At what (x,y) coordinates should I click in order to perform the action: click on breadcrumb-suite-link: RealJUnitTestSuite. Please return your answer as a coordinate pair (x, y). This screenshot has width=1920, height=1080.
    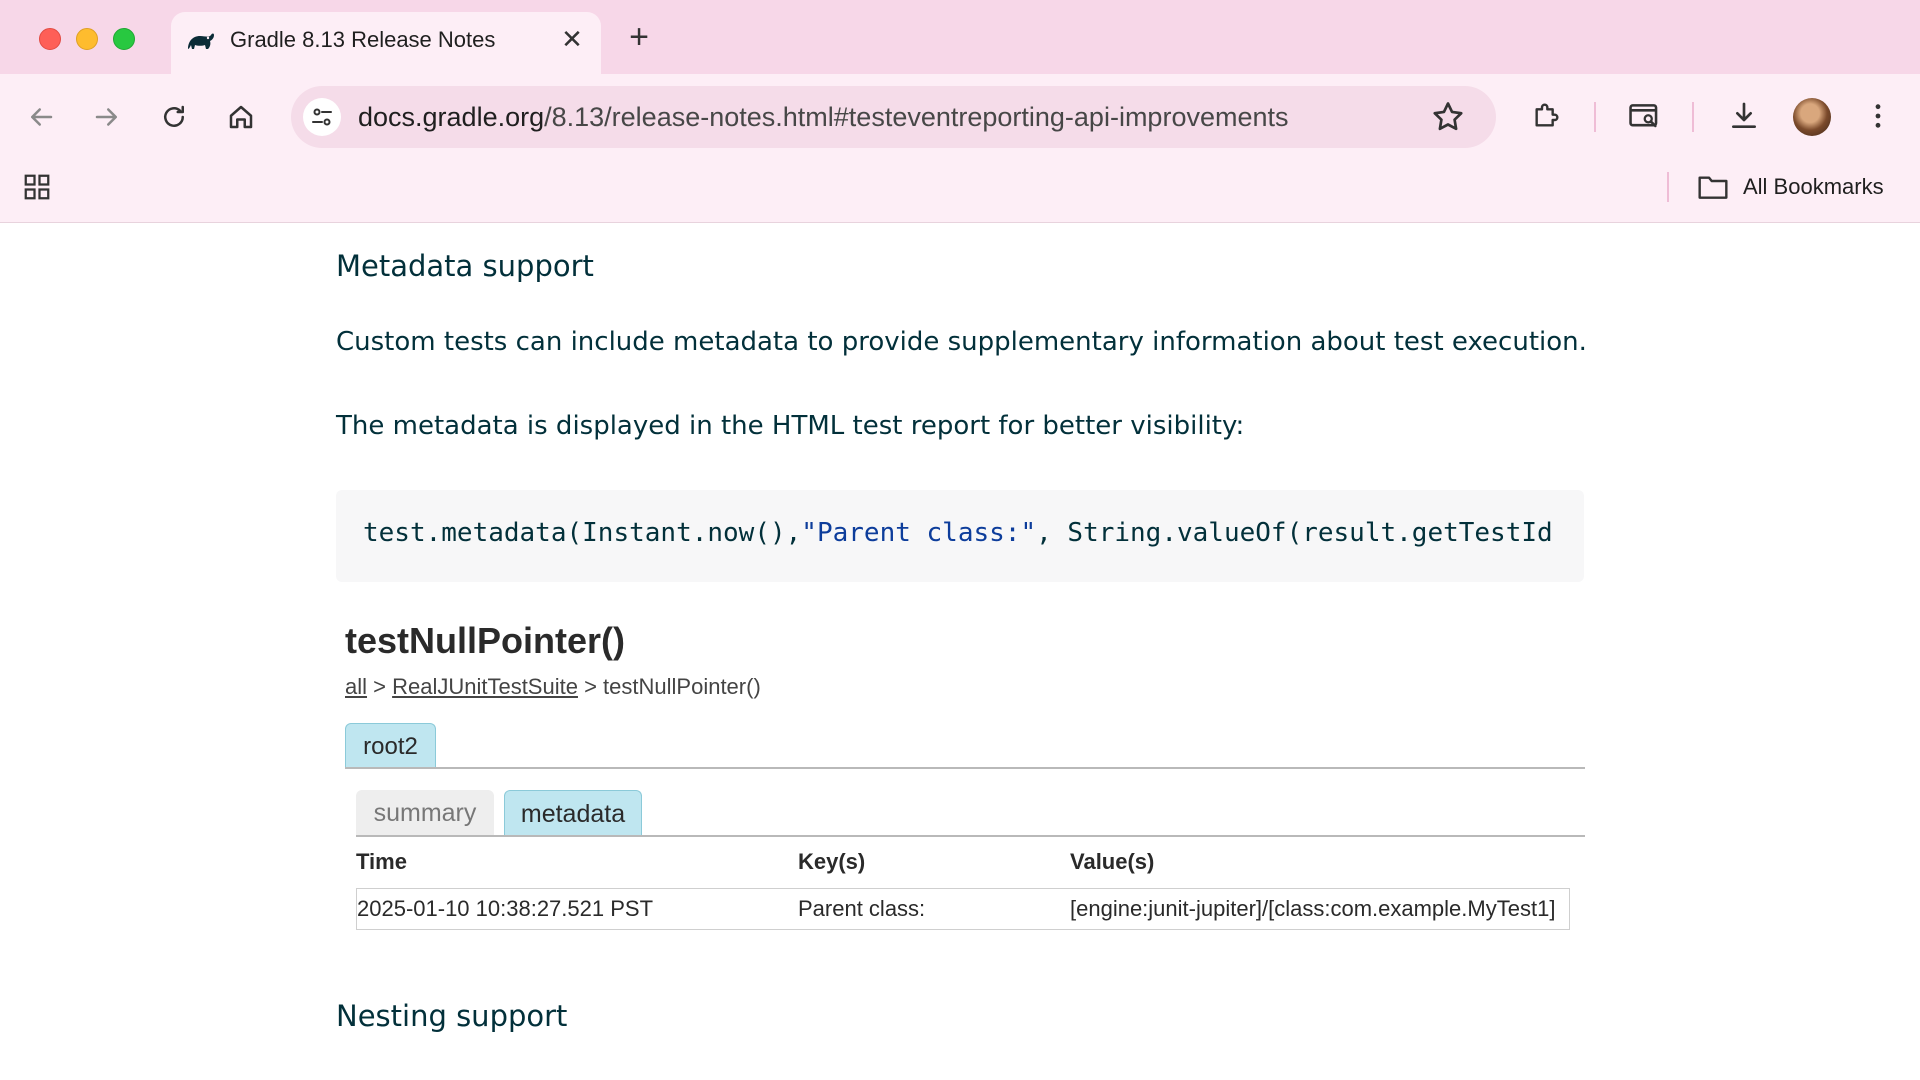
    Looking at the image, I should click on (485, 686).